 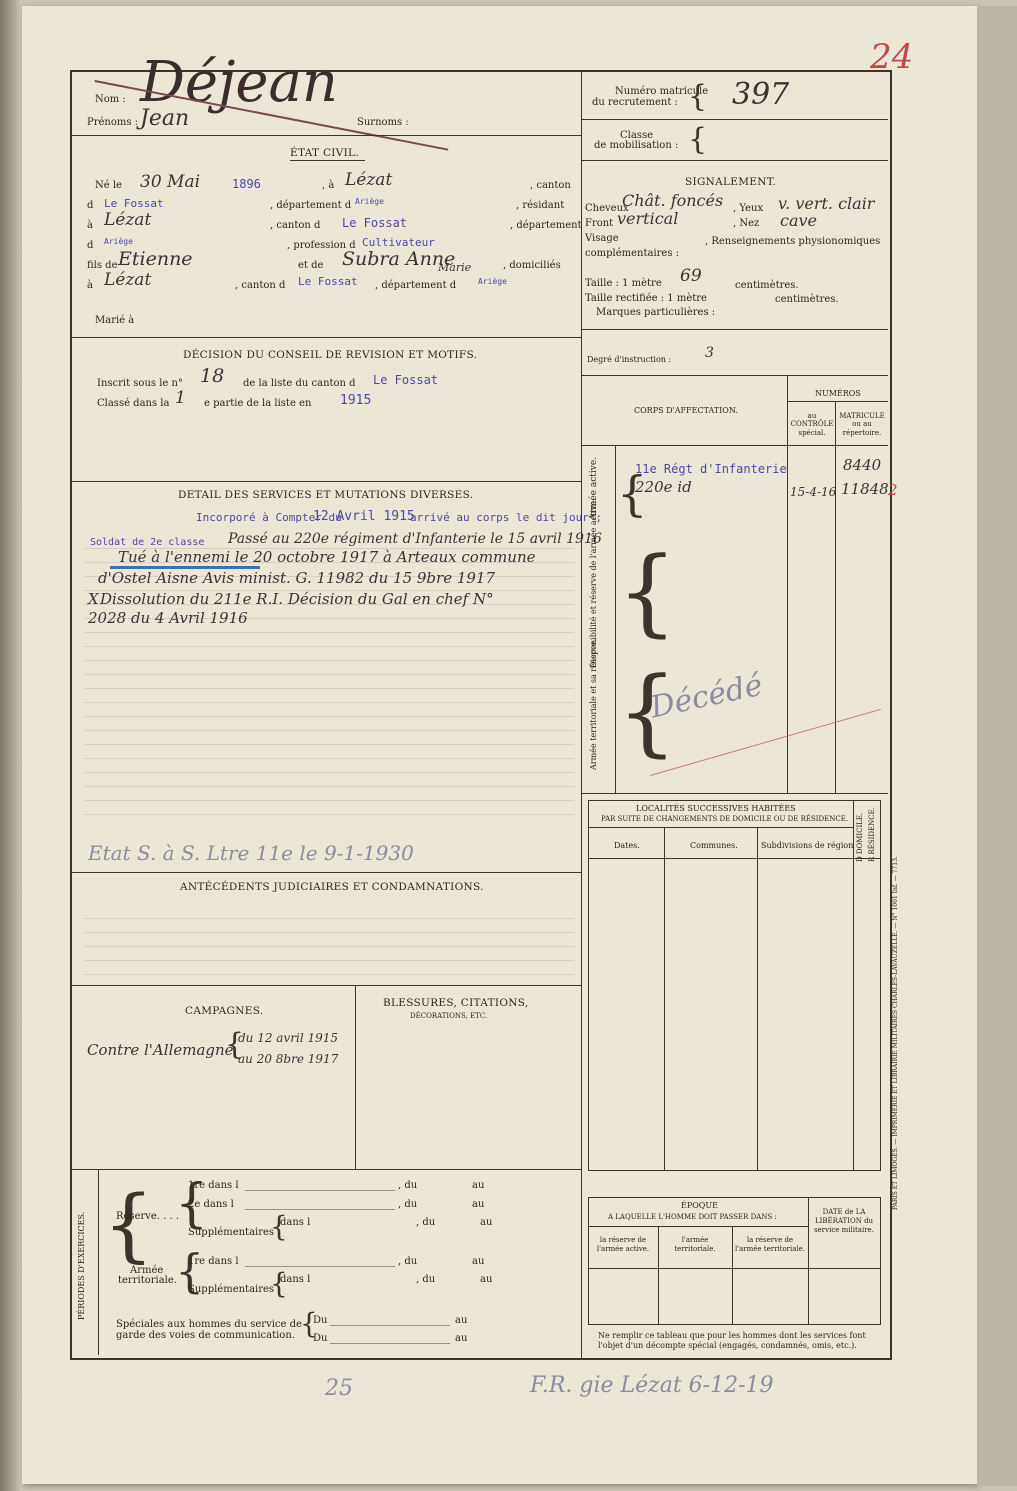 I want to click on etat-civil-title: ÉTAT CIVIL., so click(x=324, y=153).